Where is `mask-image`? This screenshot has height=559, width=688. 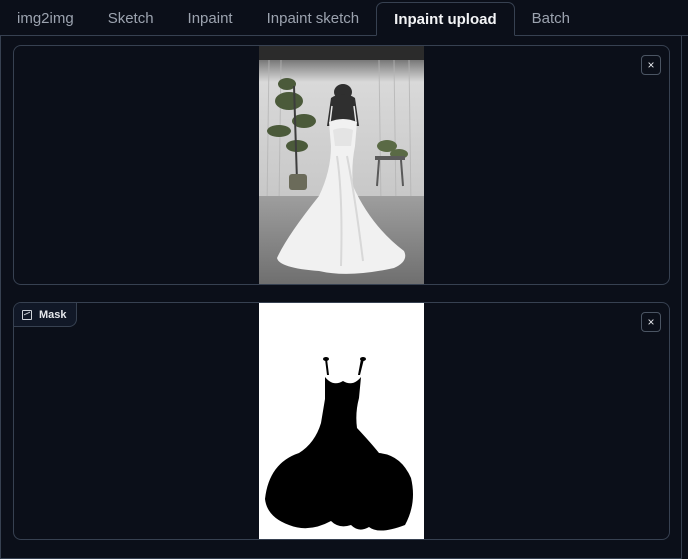
mask-image is located at coordinates (341, 421).